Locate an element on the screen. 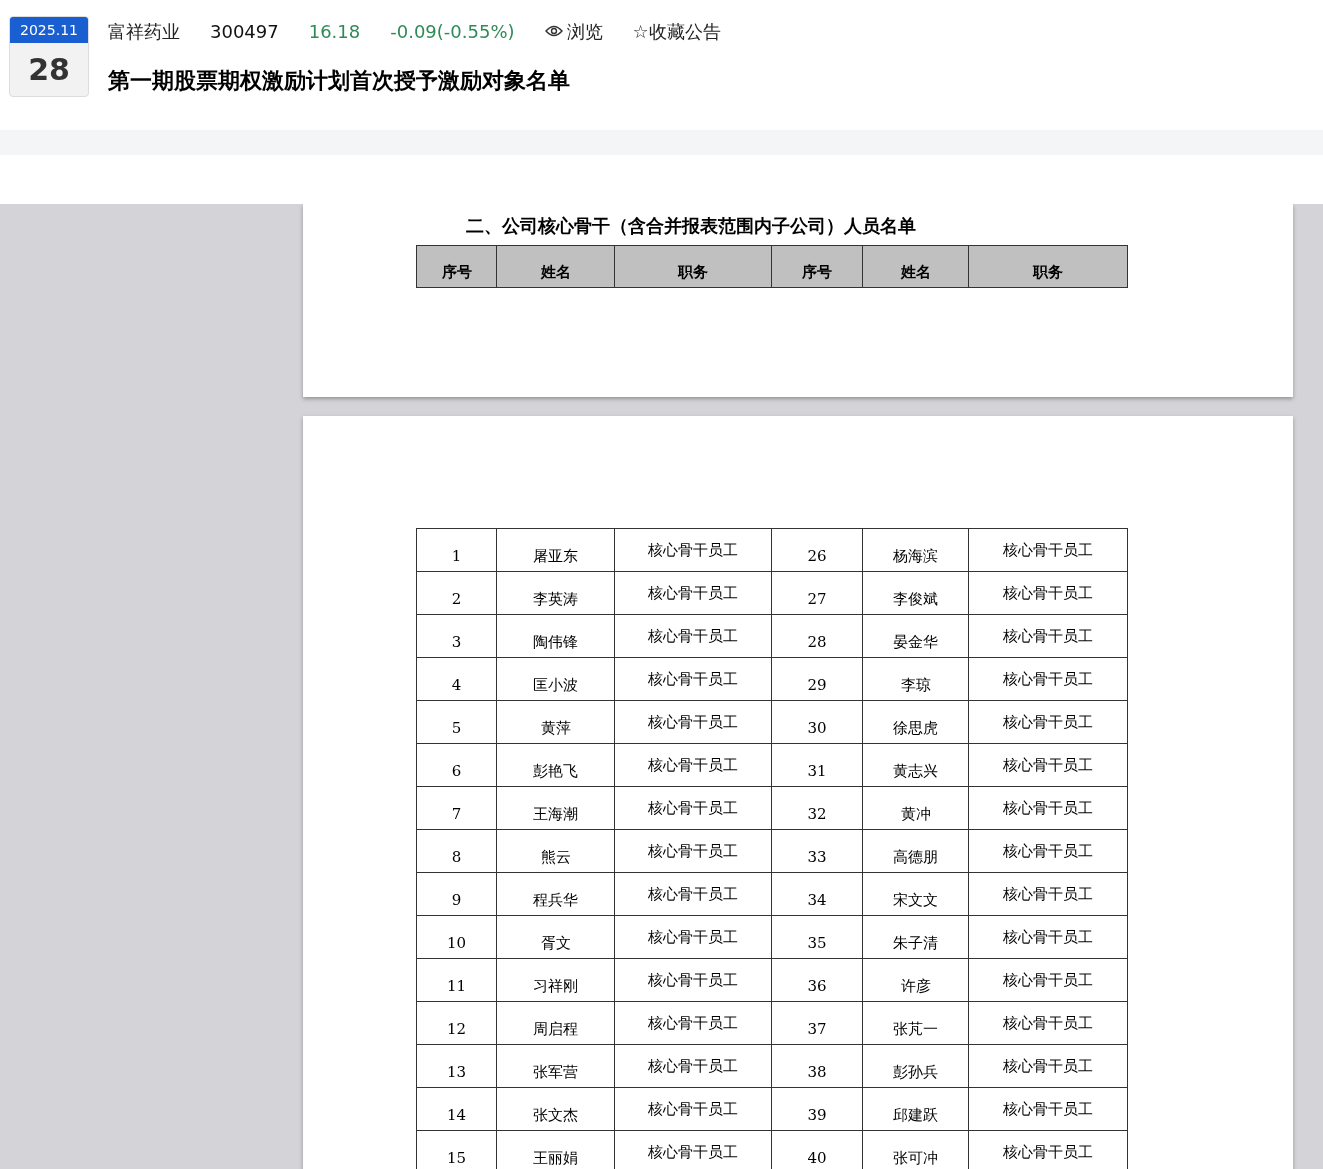 The width and height of the screenshot is (1323, 1169). table-cell: 邱建跃 is located at coordinates (916, 1109).